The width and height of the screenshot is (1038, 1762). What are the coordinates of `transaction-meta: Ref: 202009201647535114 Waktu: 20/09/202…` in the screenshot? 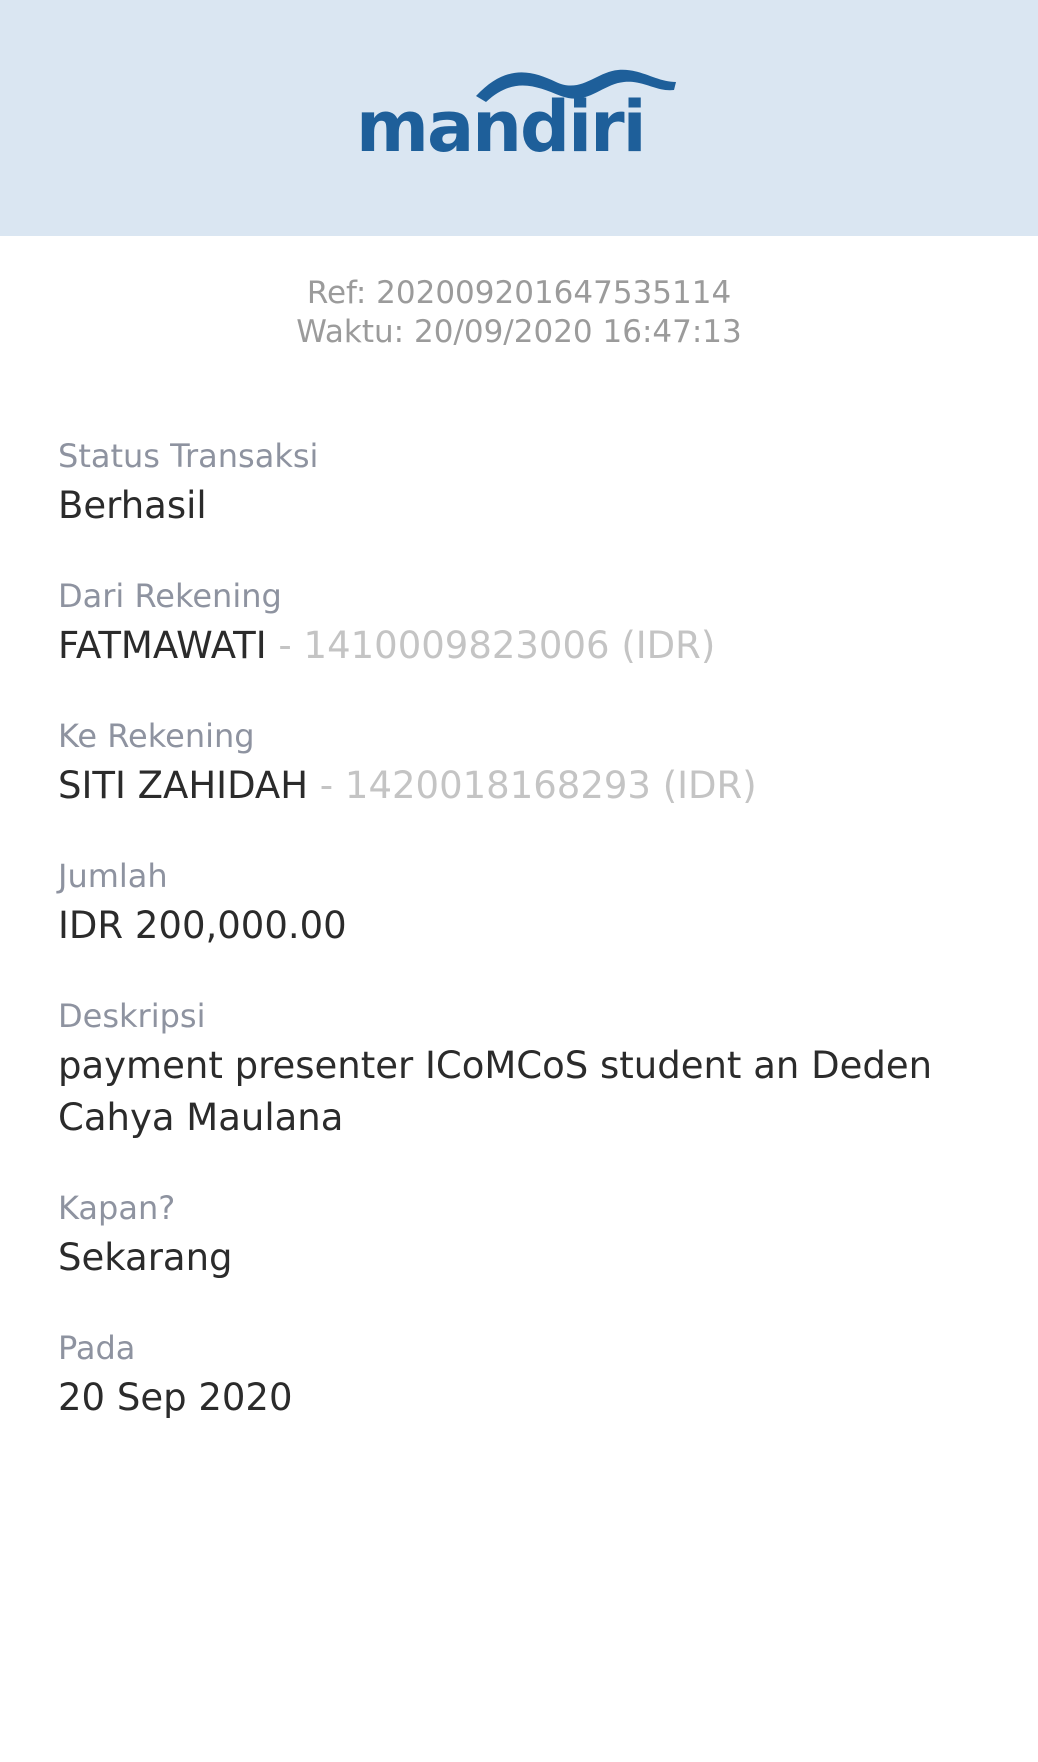 It's located at (519, 313).